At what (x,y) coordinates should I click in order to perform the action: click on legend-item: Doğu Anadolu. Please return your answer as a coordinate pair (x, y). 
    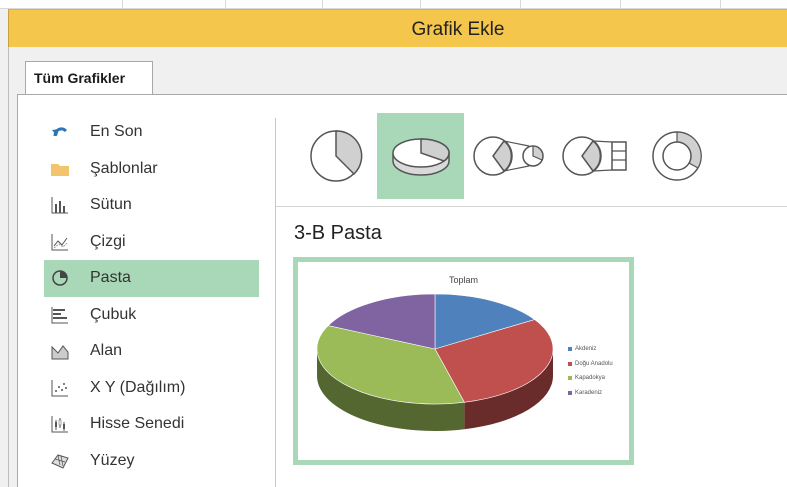
    Looking at the image, I should click on (590, 364).